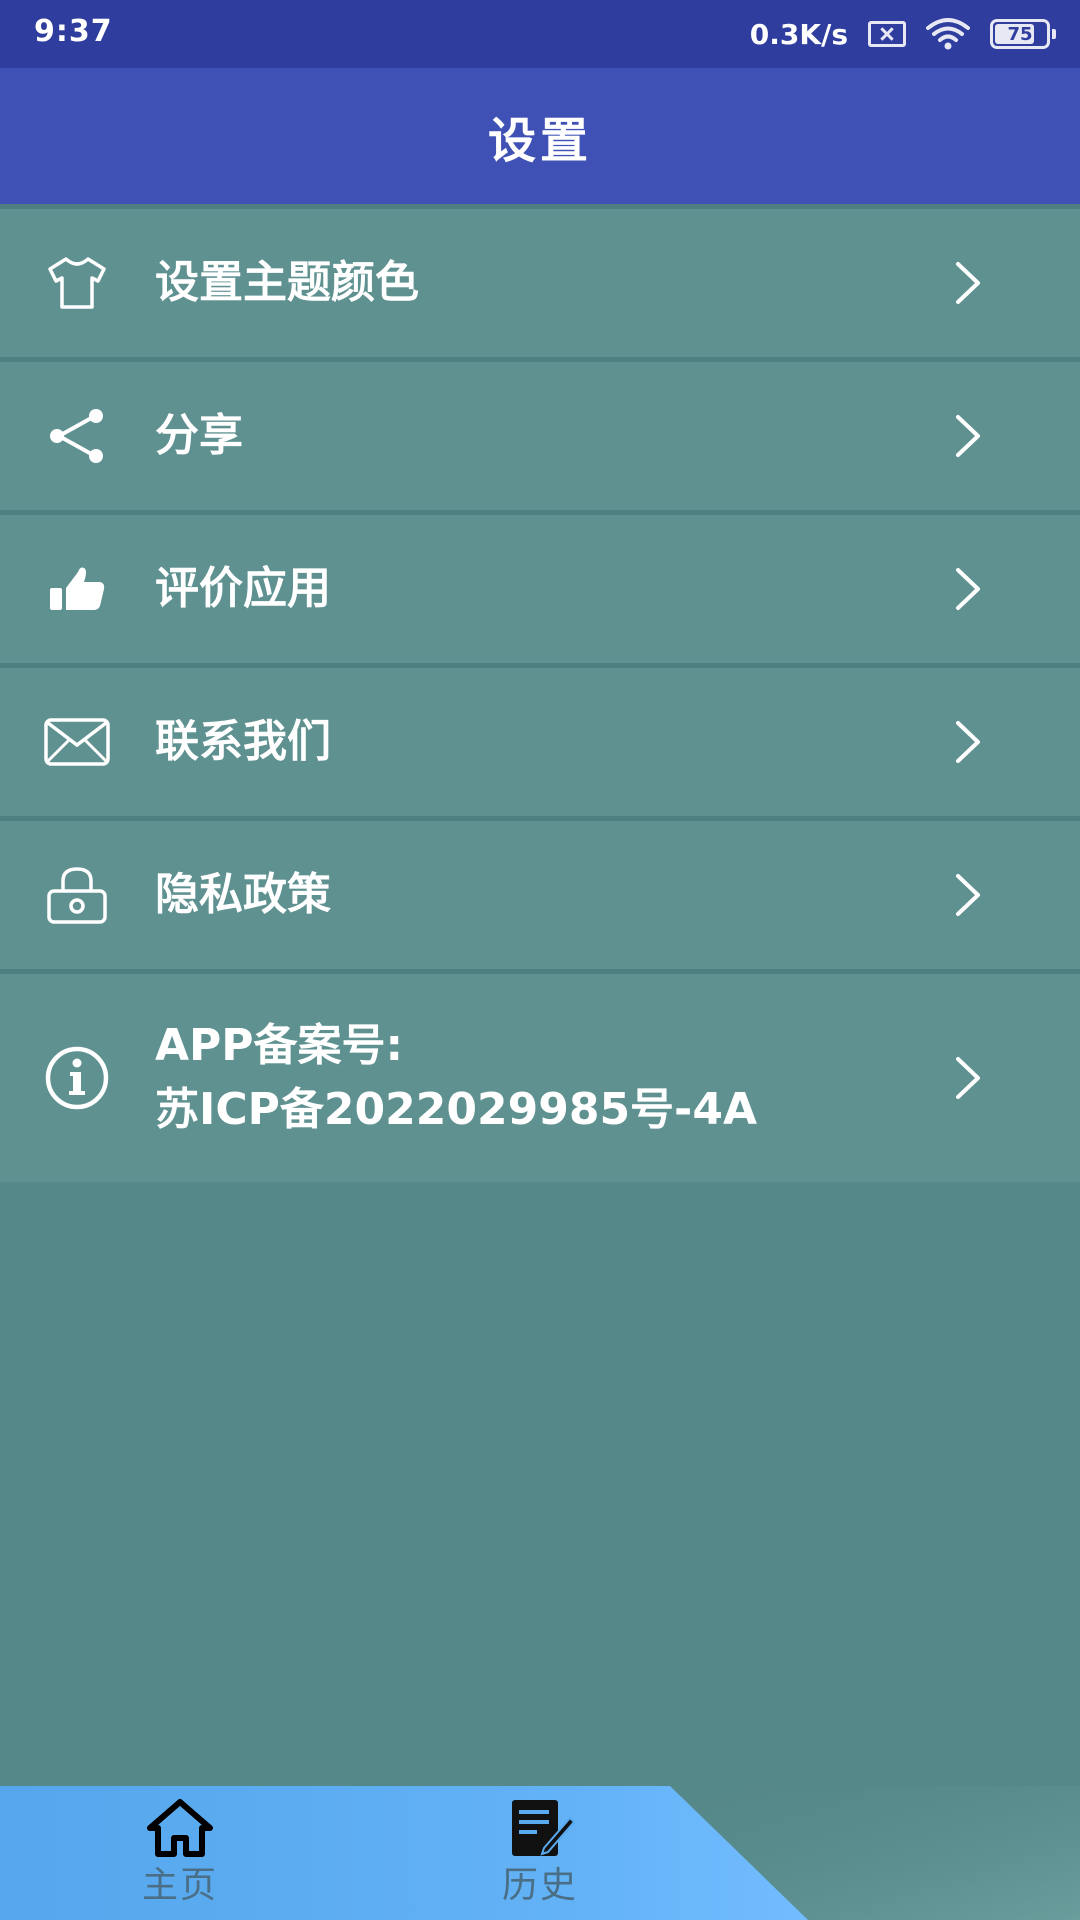 This screenshot has height=1920, width=1080. I want to click on status-bar: 9:37 0.3K/s 75, so click(540, 34).